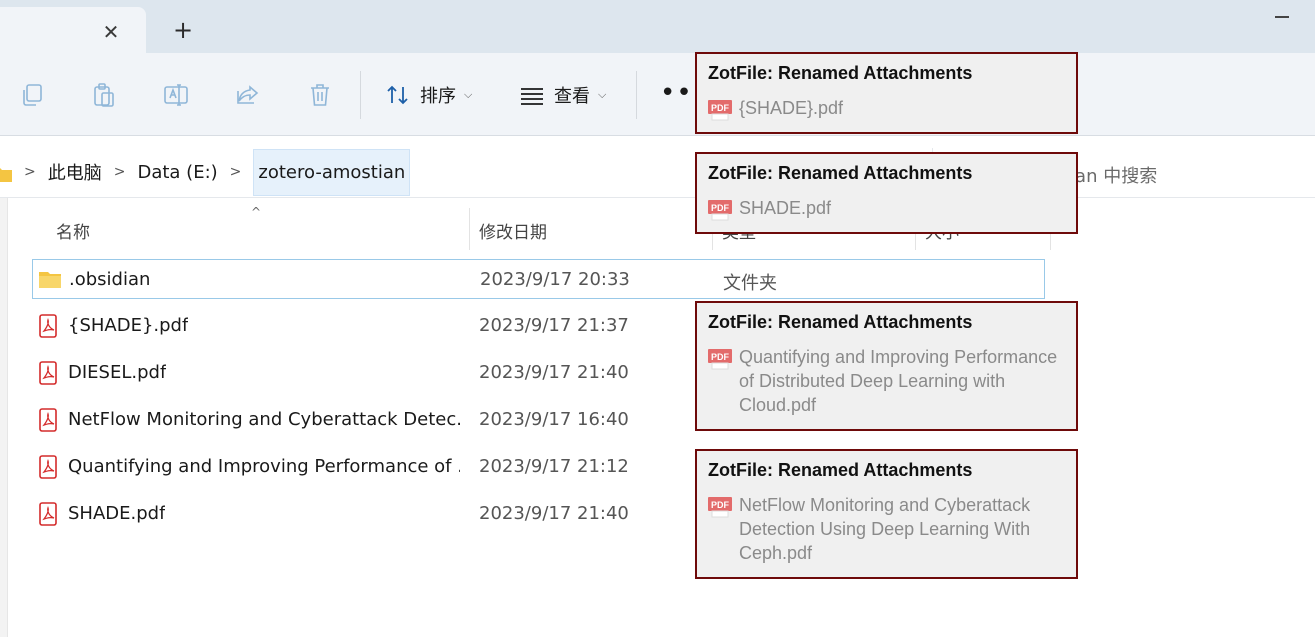  I want to click on file-name: SHADE.pdf, so click(117, 513).